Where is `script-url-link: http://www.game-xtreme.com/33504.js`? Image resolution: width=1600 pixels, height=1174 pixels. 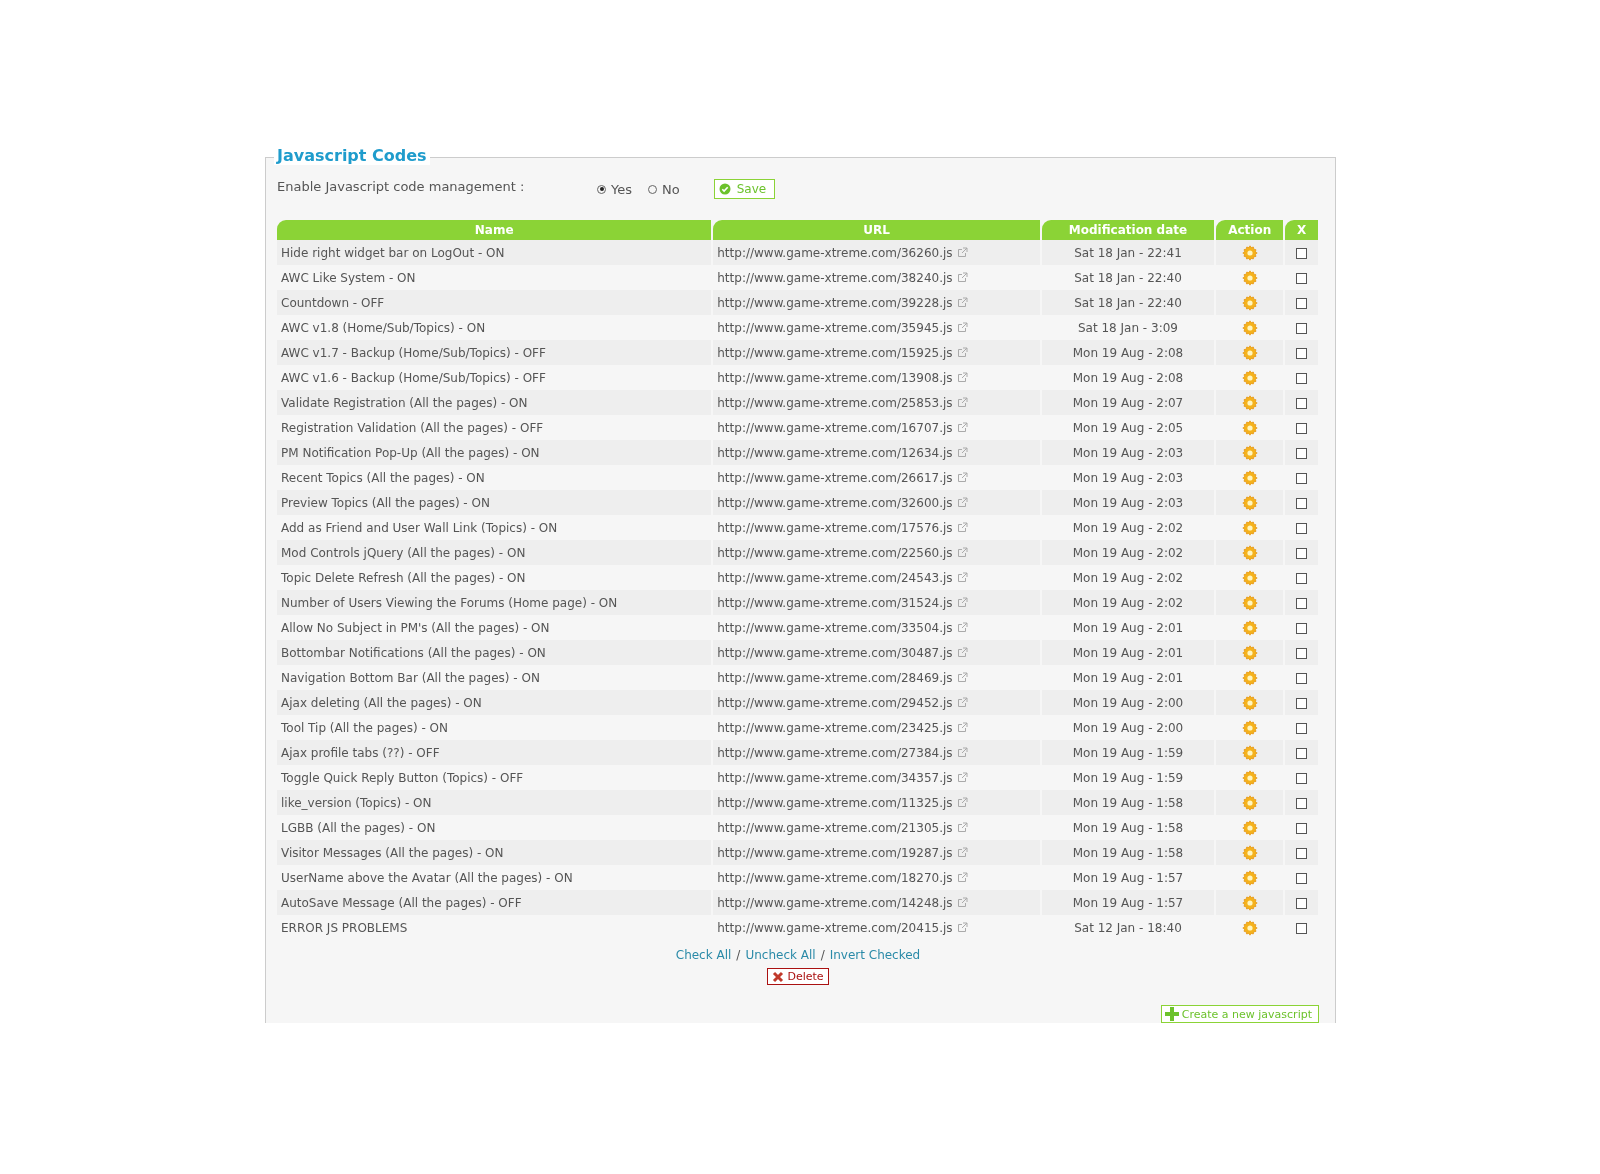
script-url-link: http://www.game-xtreme.com/33504.js is located at coordinates (835, 627).